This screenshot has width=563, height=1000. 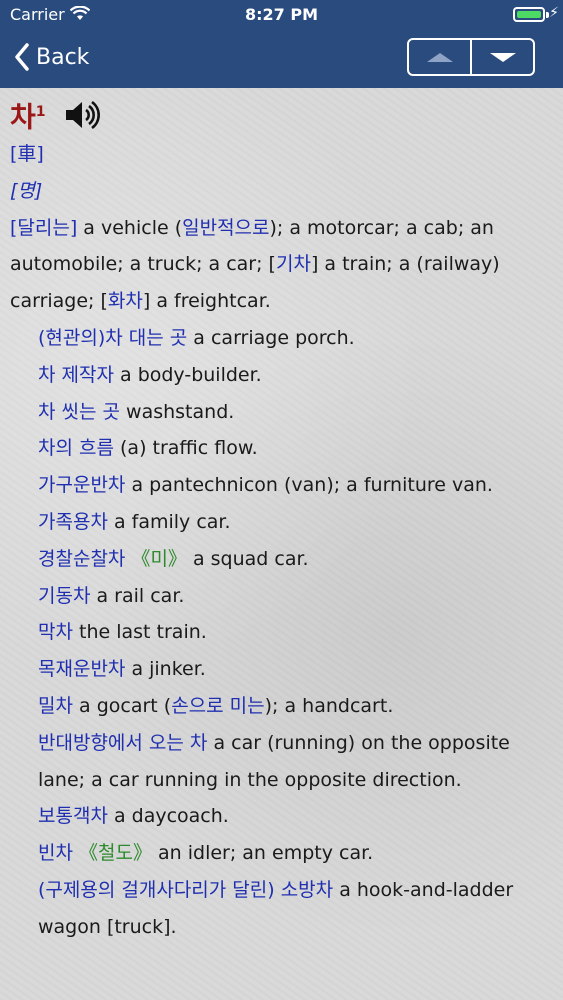 What do you see at coordinates (81, 559) in the screenshot?
I see `example-korean: 경찰순찰차` at bounding box center [81, 559].